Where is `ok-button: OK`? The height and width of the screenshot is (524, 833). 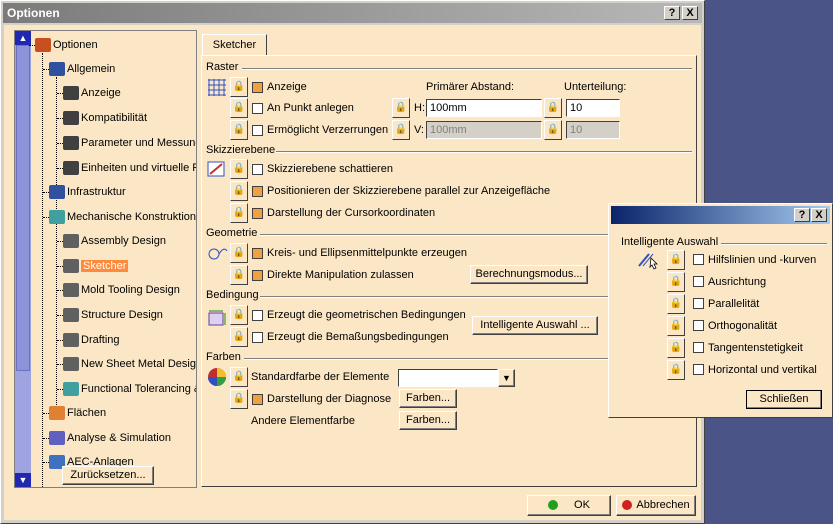 ok-button: OK is located at coordinates (569, 505).